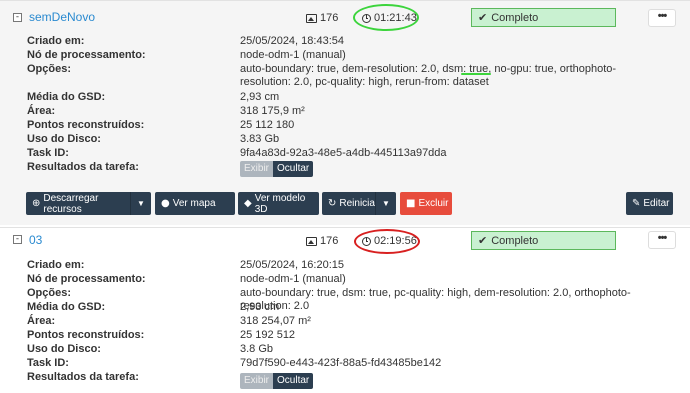  Describe the element at coordinates (345, 243) in the screenshot. I see `task-header: - 03 176 02:19:56 ✔ Completo •••` at that location.